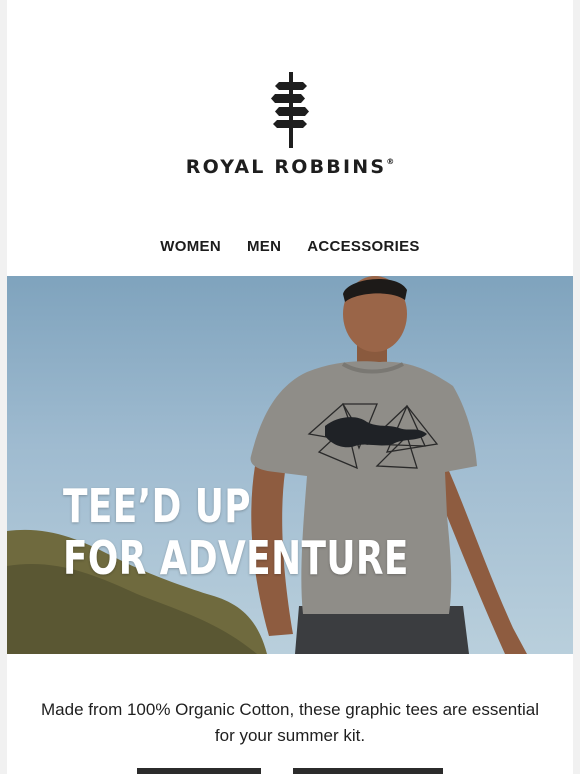 The image size is (580, 774). What do you see at coordinates (236, 558) in the screenshot?
I see `headline-line-2: FOR ADVENTURE` at bounding box center [236, 558].